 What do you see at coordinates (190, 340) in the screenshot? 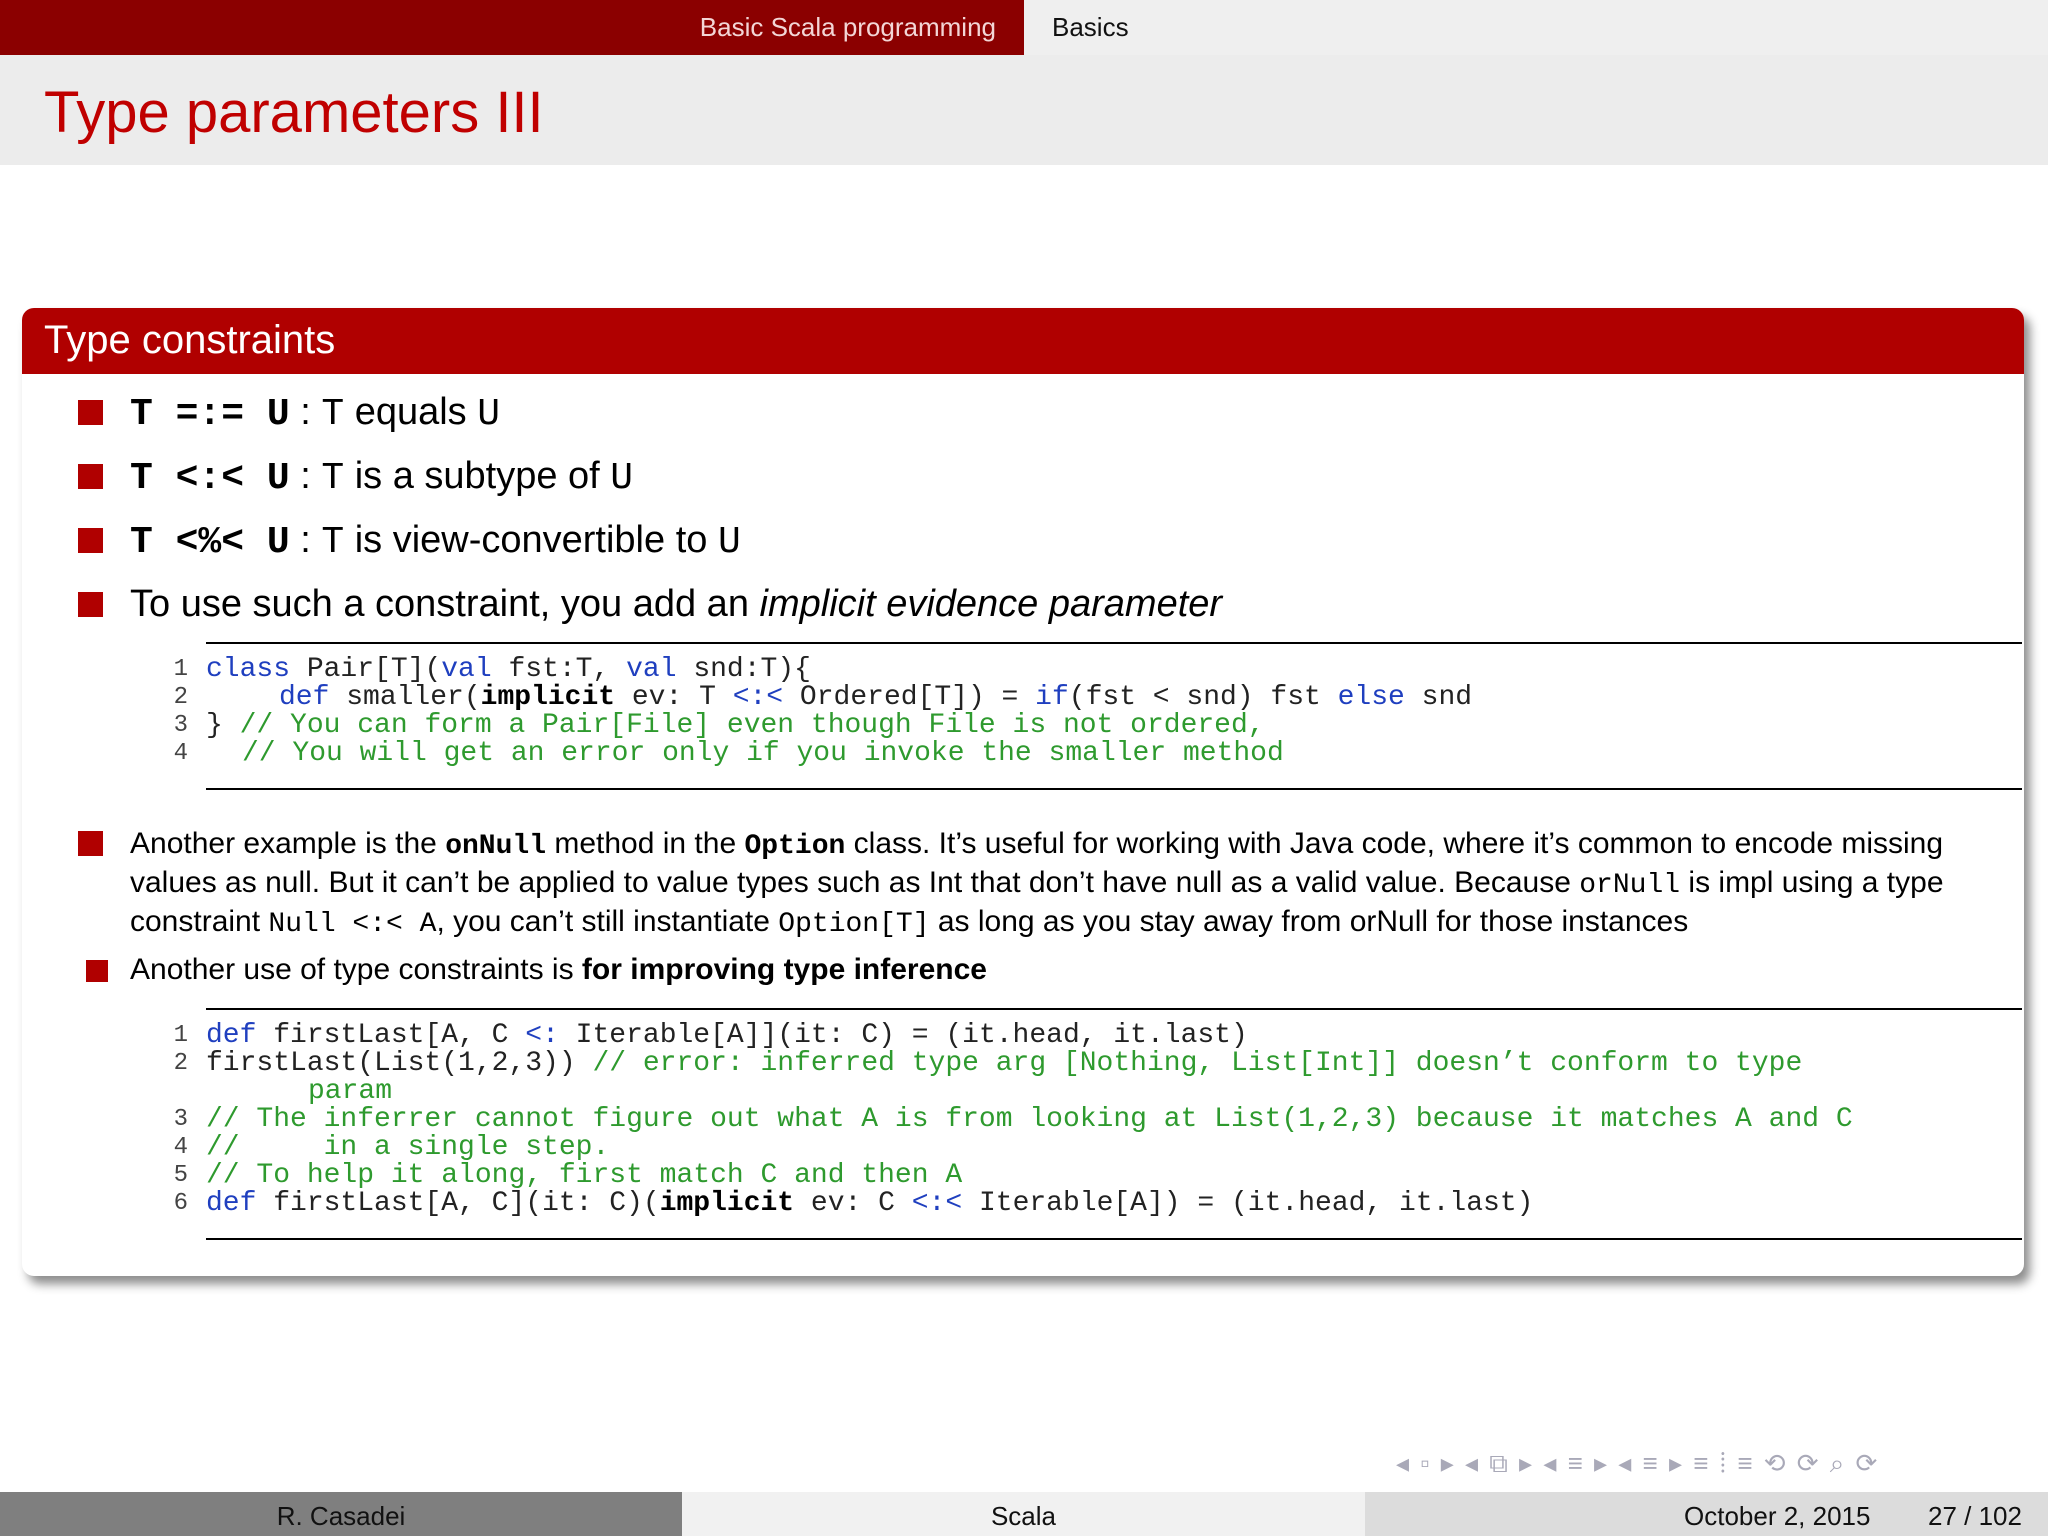
I see `block-title: Type constraints` at bounding box center [190, 340].